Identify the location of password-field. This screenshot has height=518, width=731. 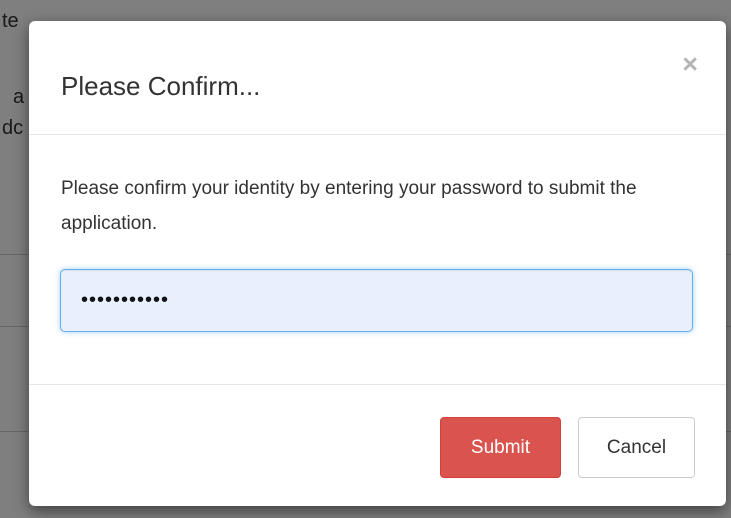
(376, 300).